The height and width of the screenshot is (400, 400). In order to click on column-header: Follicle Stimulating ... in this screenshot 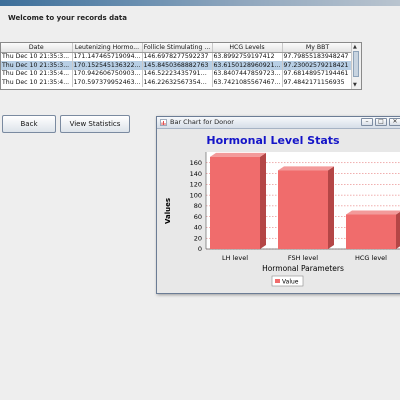, I will do `click(177, 48)`.